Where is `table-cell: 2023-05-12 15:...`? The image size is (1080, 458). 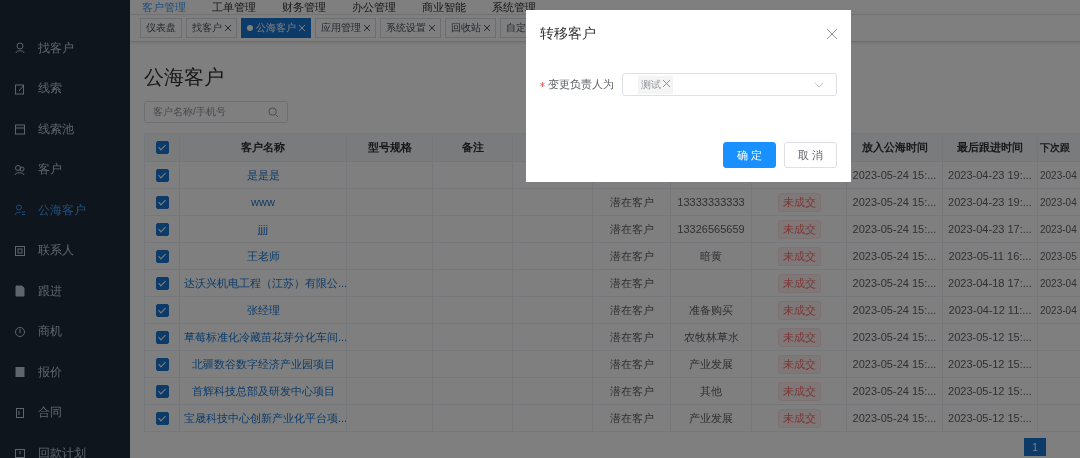
table-cell: 2023-05-12 15:... is located at coordinates (990, 418).